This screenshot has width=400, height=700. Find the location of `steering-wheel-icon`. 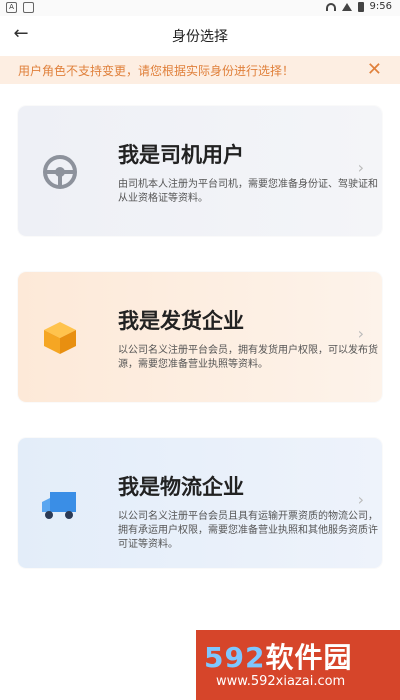

steering-wheel-icon is located at coordinates (60, 172).